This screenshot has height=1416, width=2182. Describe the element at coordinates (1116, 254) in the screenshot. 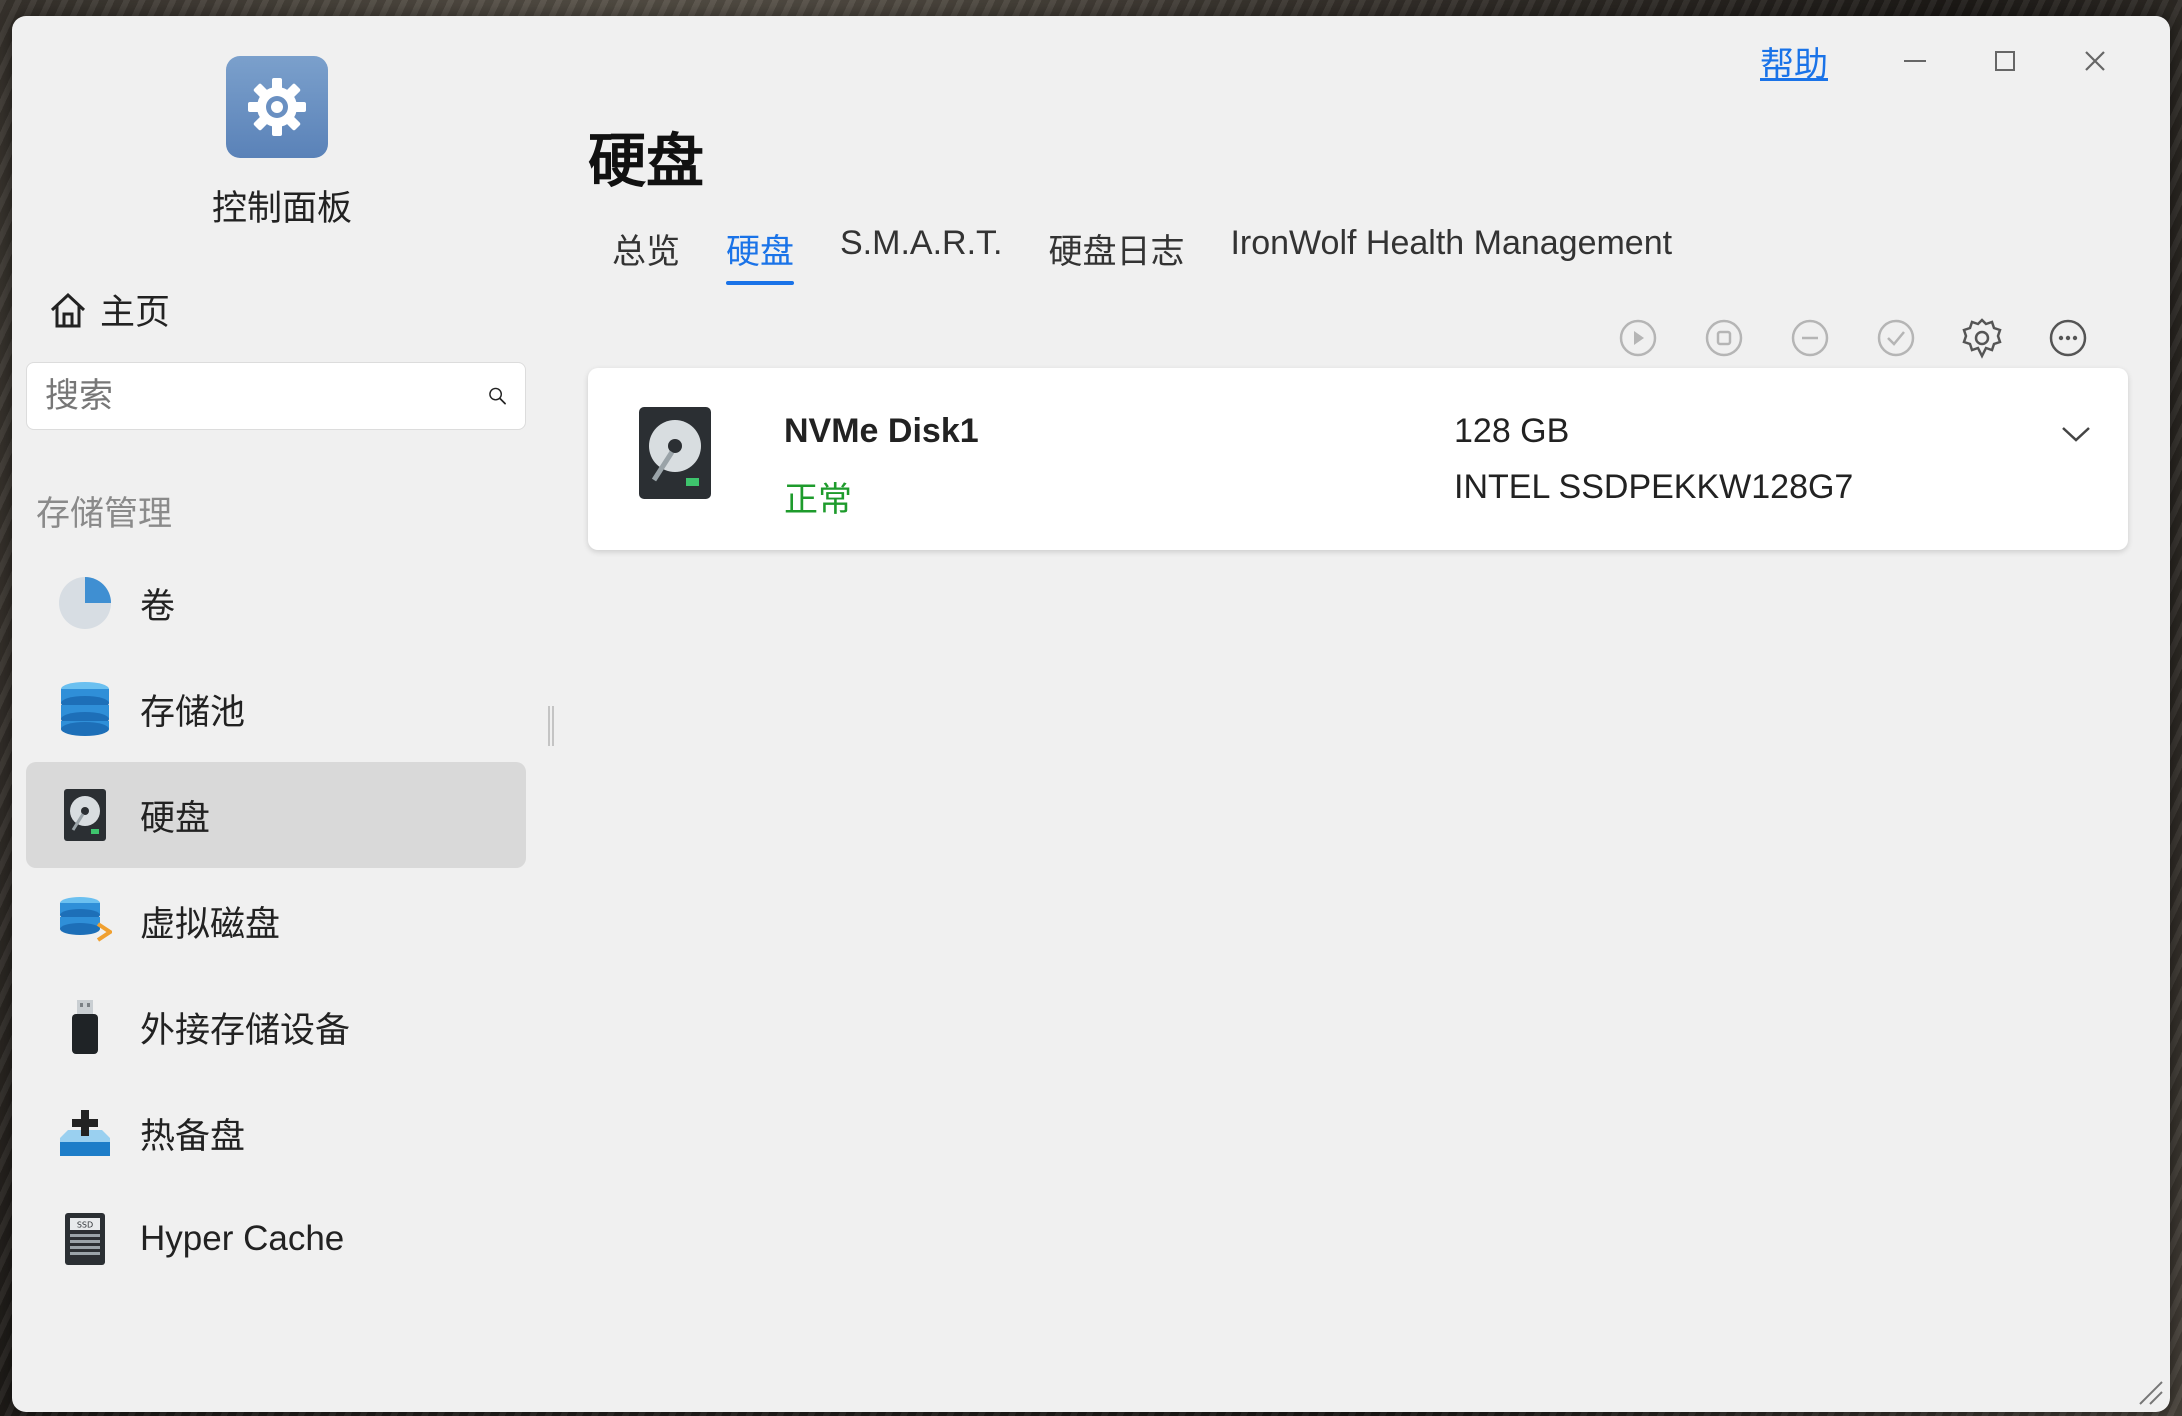

I see `tab-disk-log: 硬盘日志` at that location.